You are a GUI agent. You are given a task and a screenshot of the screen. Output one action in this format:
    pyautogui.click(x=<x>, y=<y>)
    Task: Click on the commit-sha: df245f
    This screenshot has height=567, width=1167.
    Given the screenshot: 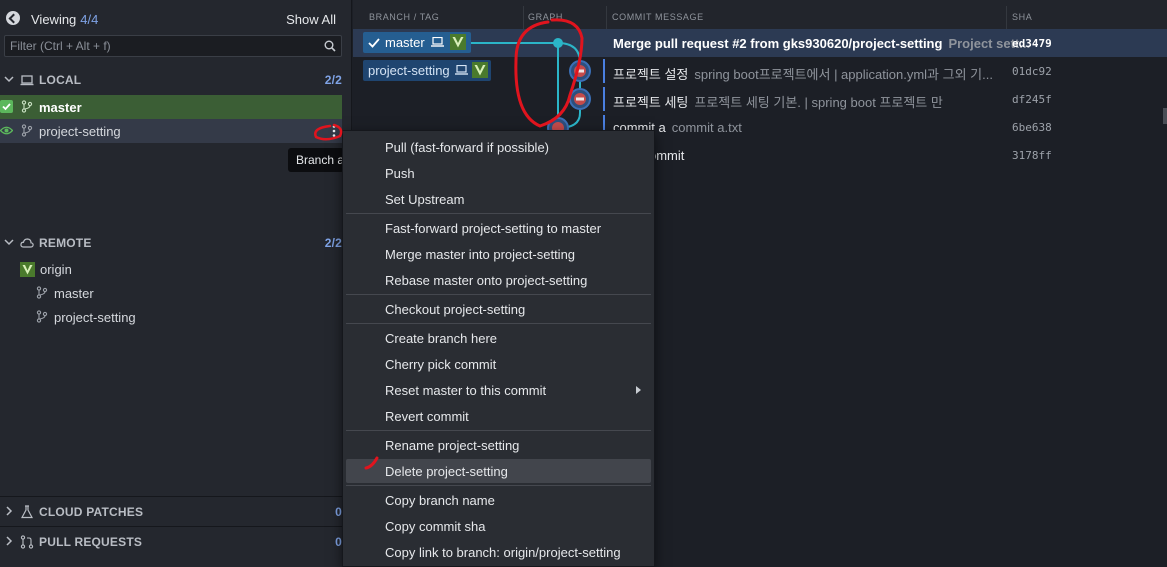 What is the action you would take?
    pyautogui.click(x=1032, y=99)
    